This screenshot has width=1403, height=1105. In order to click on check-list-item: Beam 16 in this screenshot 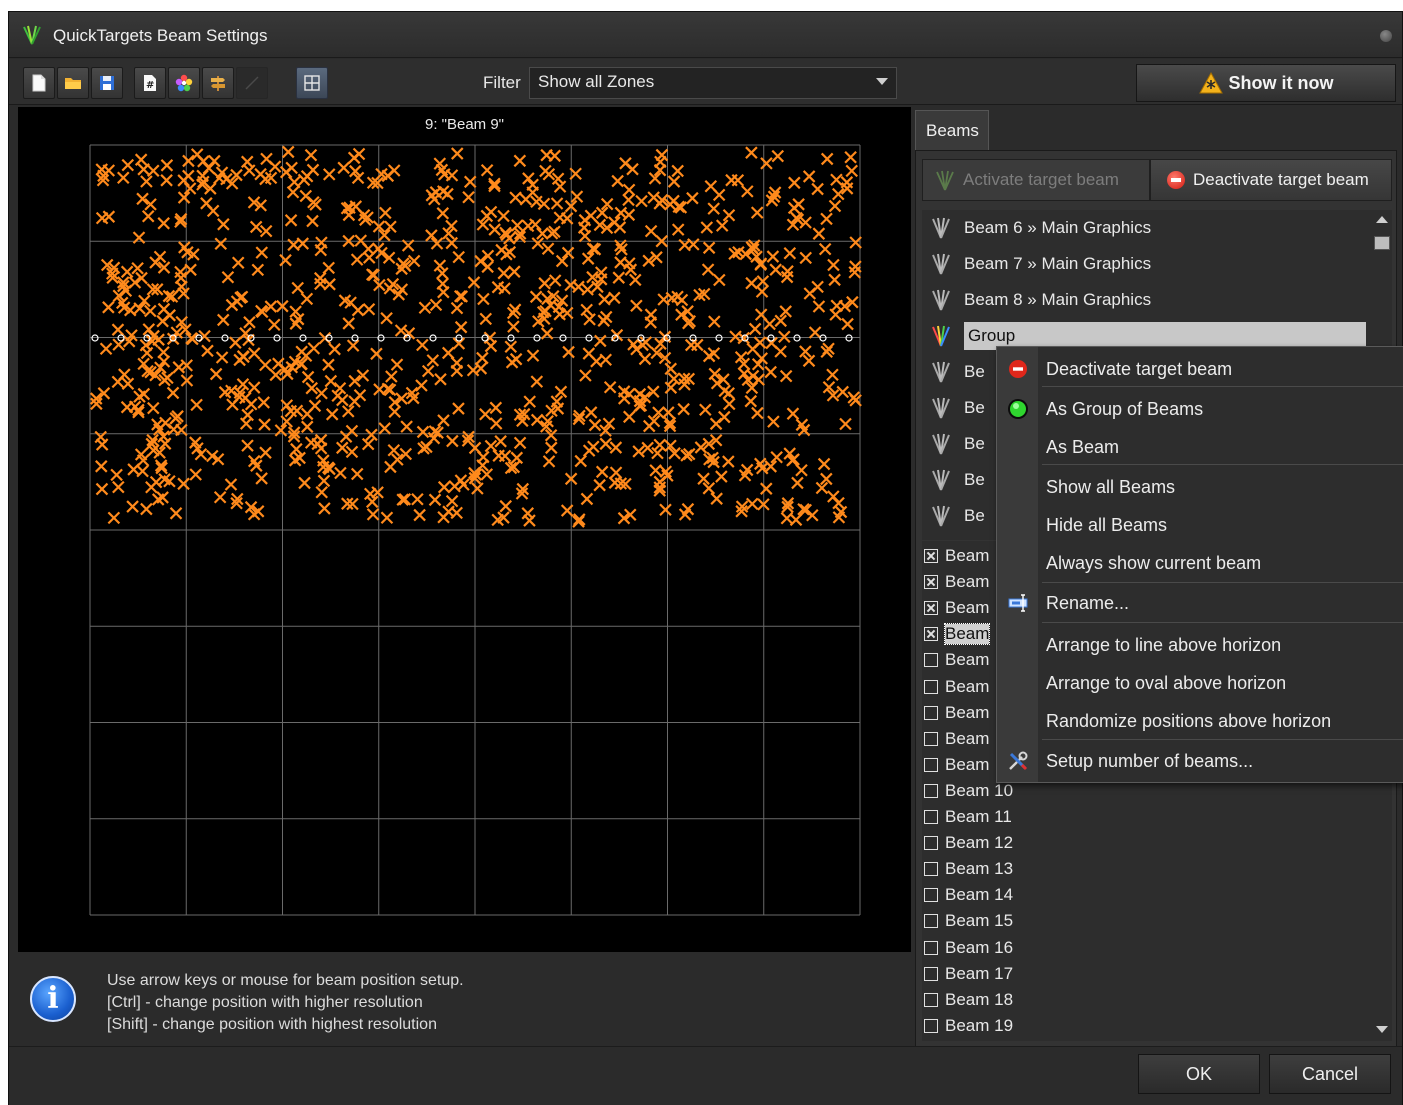, I will do `click(968, 948)`.